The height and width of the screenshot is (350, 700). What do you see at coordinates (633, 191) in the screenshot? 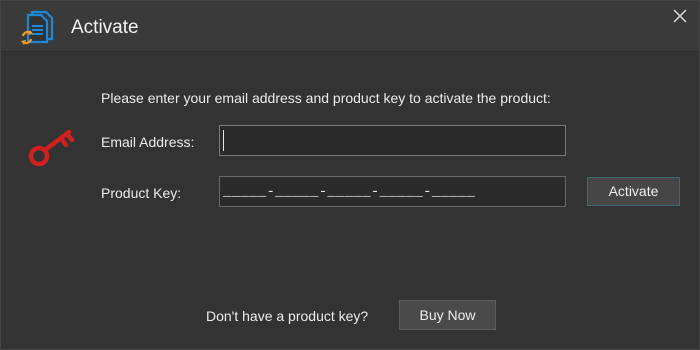
I see `activate-button: Activate` at bounding box center [633, 191].